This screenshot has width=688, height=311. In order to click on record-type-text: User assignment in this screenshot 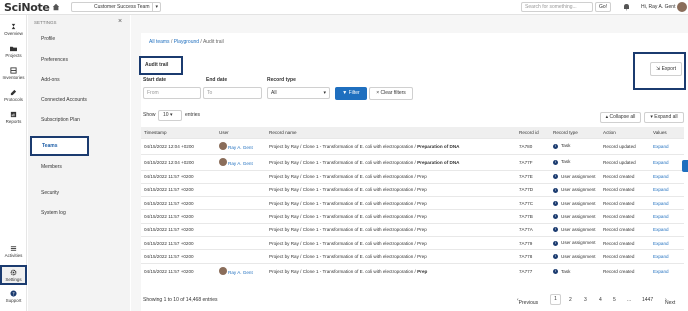, I will do `click(578, 230)`.